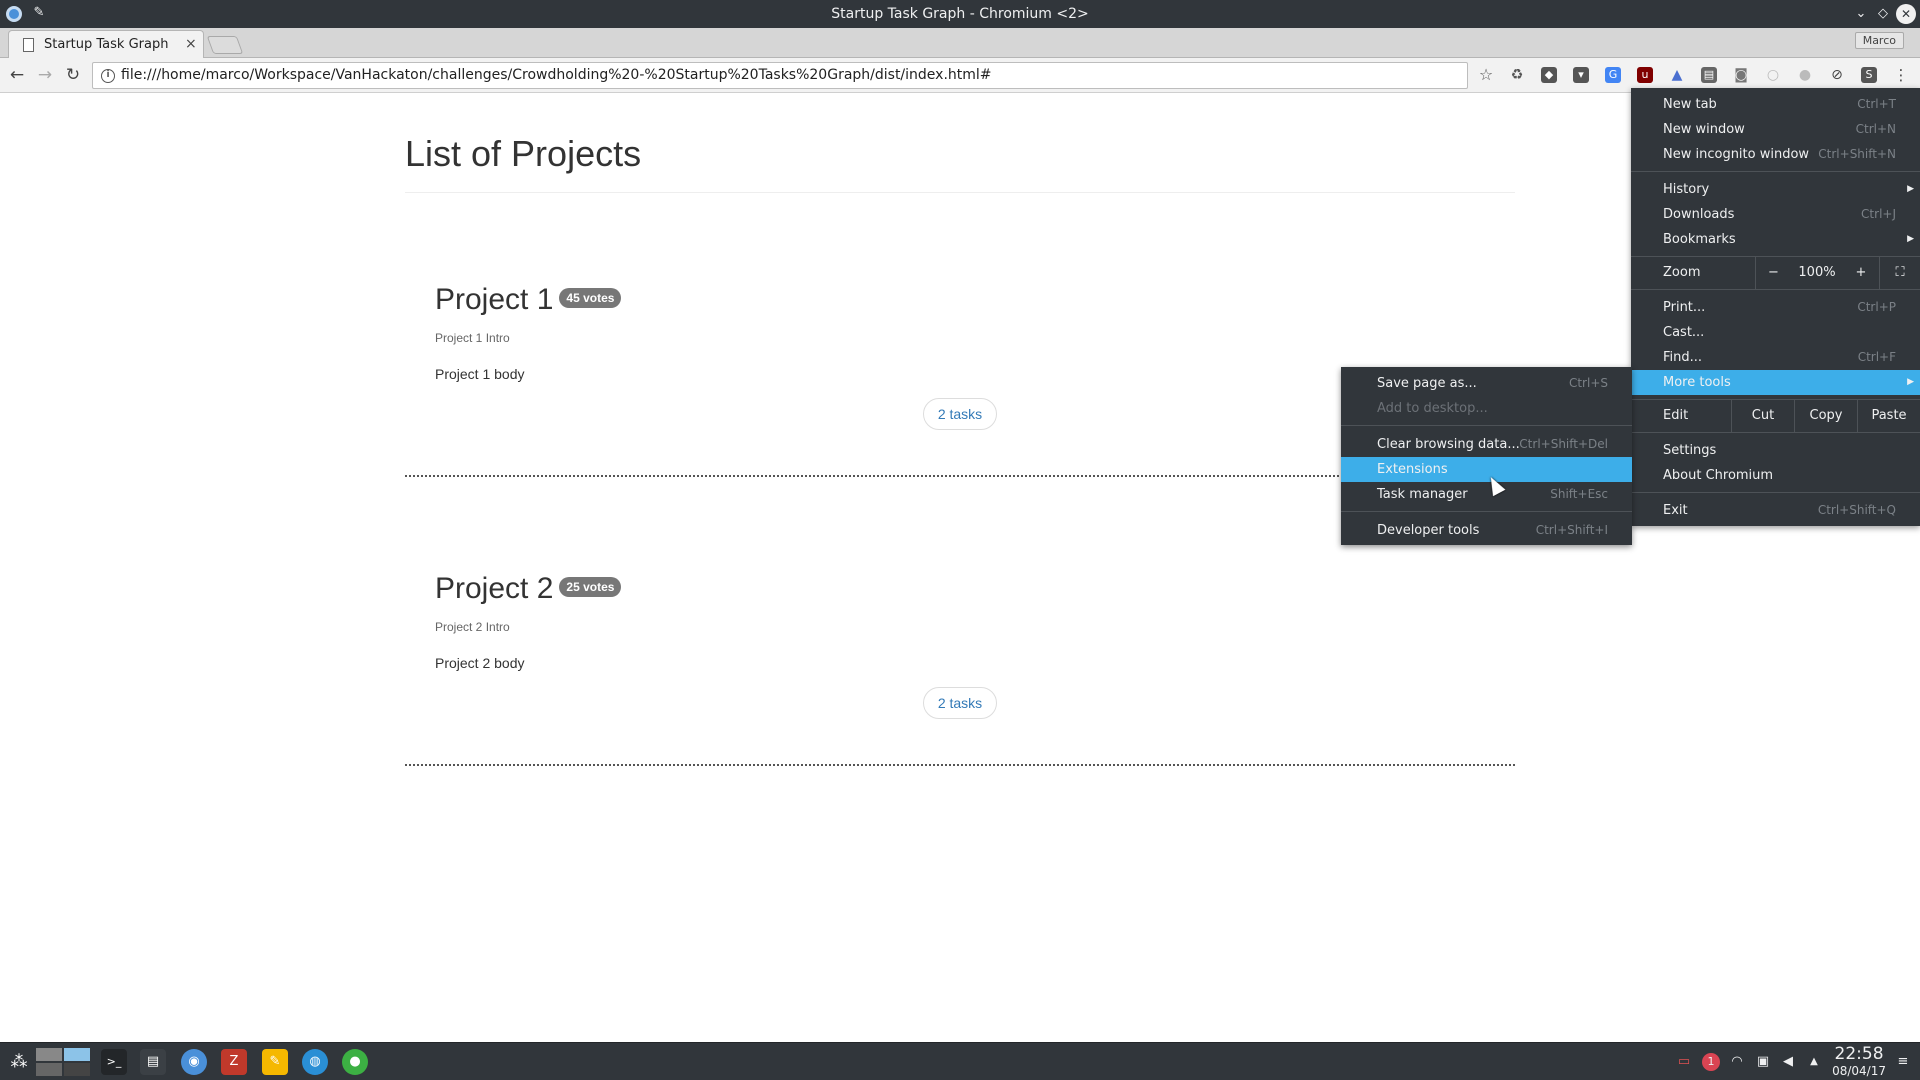 Image resolution: width=1920 pixels, height=1080 pixels. What do you see at coordinates (1875, 129) in the screenshot?
I see `menu-item-shortcut: Ctrl+N` at bounding box center [1875, 129].